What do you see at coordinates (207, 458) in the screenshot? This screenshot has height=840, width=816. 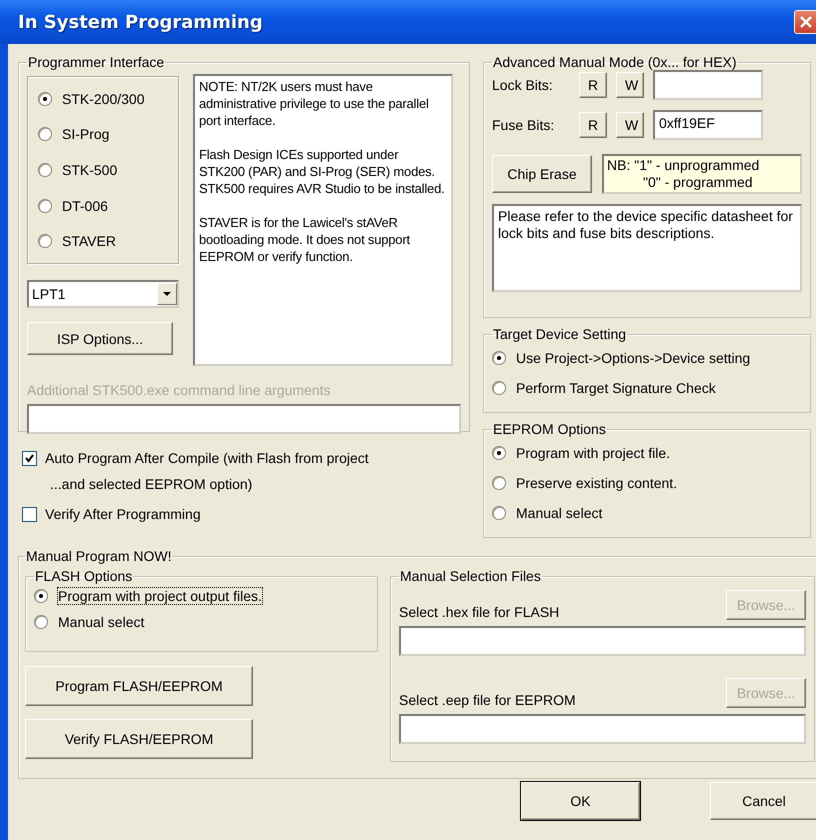 I see `checkbox-label: Auto Program After Compile (with Flash from project` at bounding box center [207, 458].